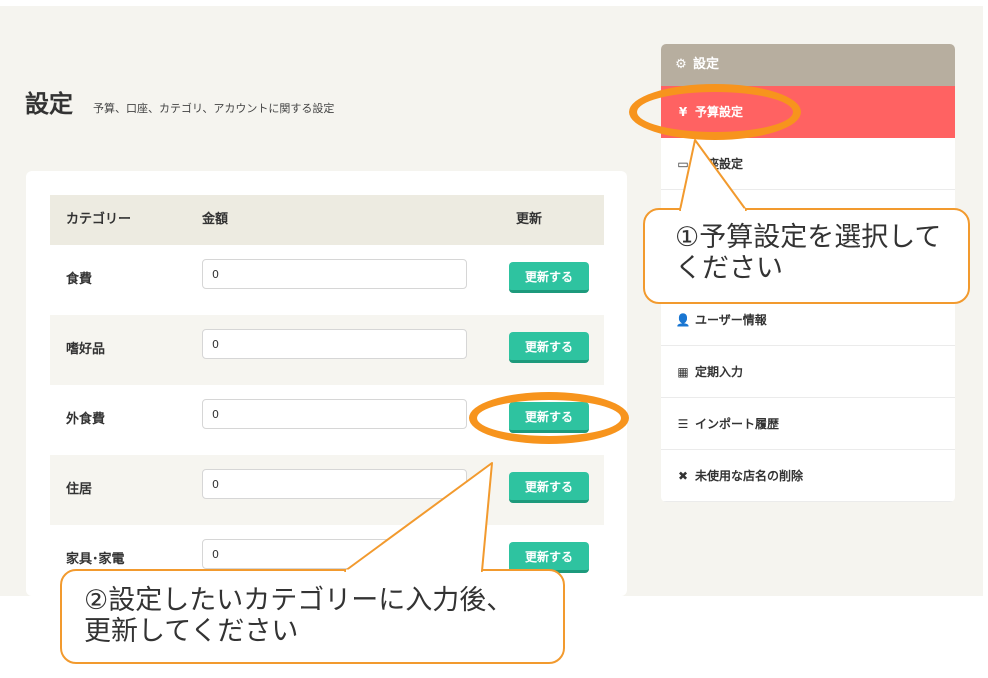 The width and height of the screenshot is (988, 678). Describe the element at coordinates (713, 175) in the screenshot. I see `callout-step1-tail` at that location.